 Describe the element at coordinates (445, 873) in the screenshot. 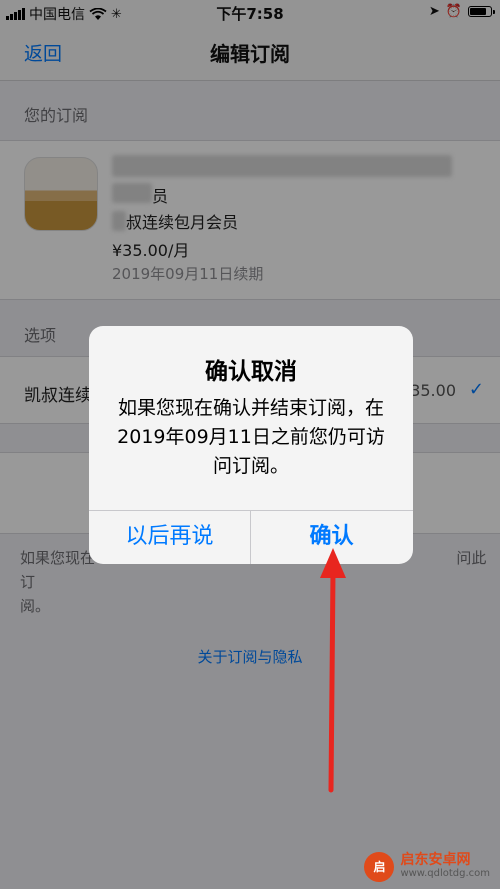

I see `watermark-url: www.qdlotdg.com` at that location.